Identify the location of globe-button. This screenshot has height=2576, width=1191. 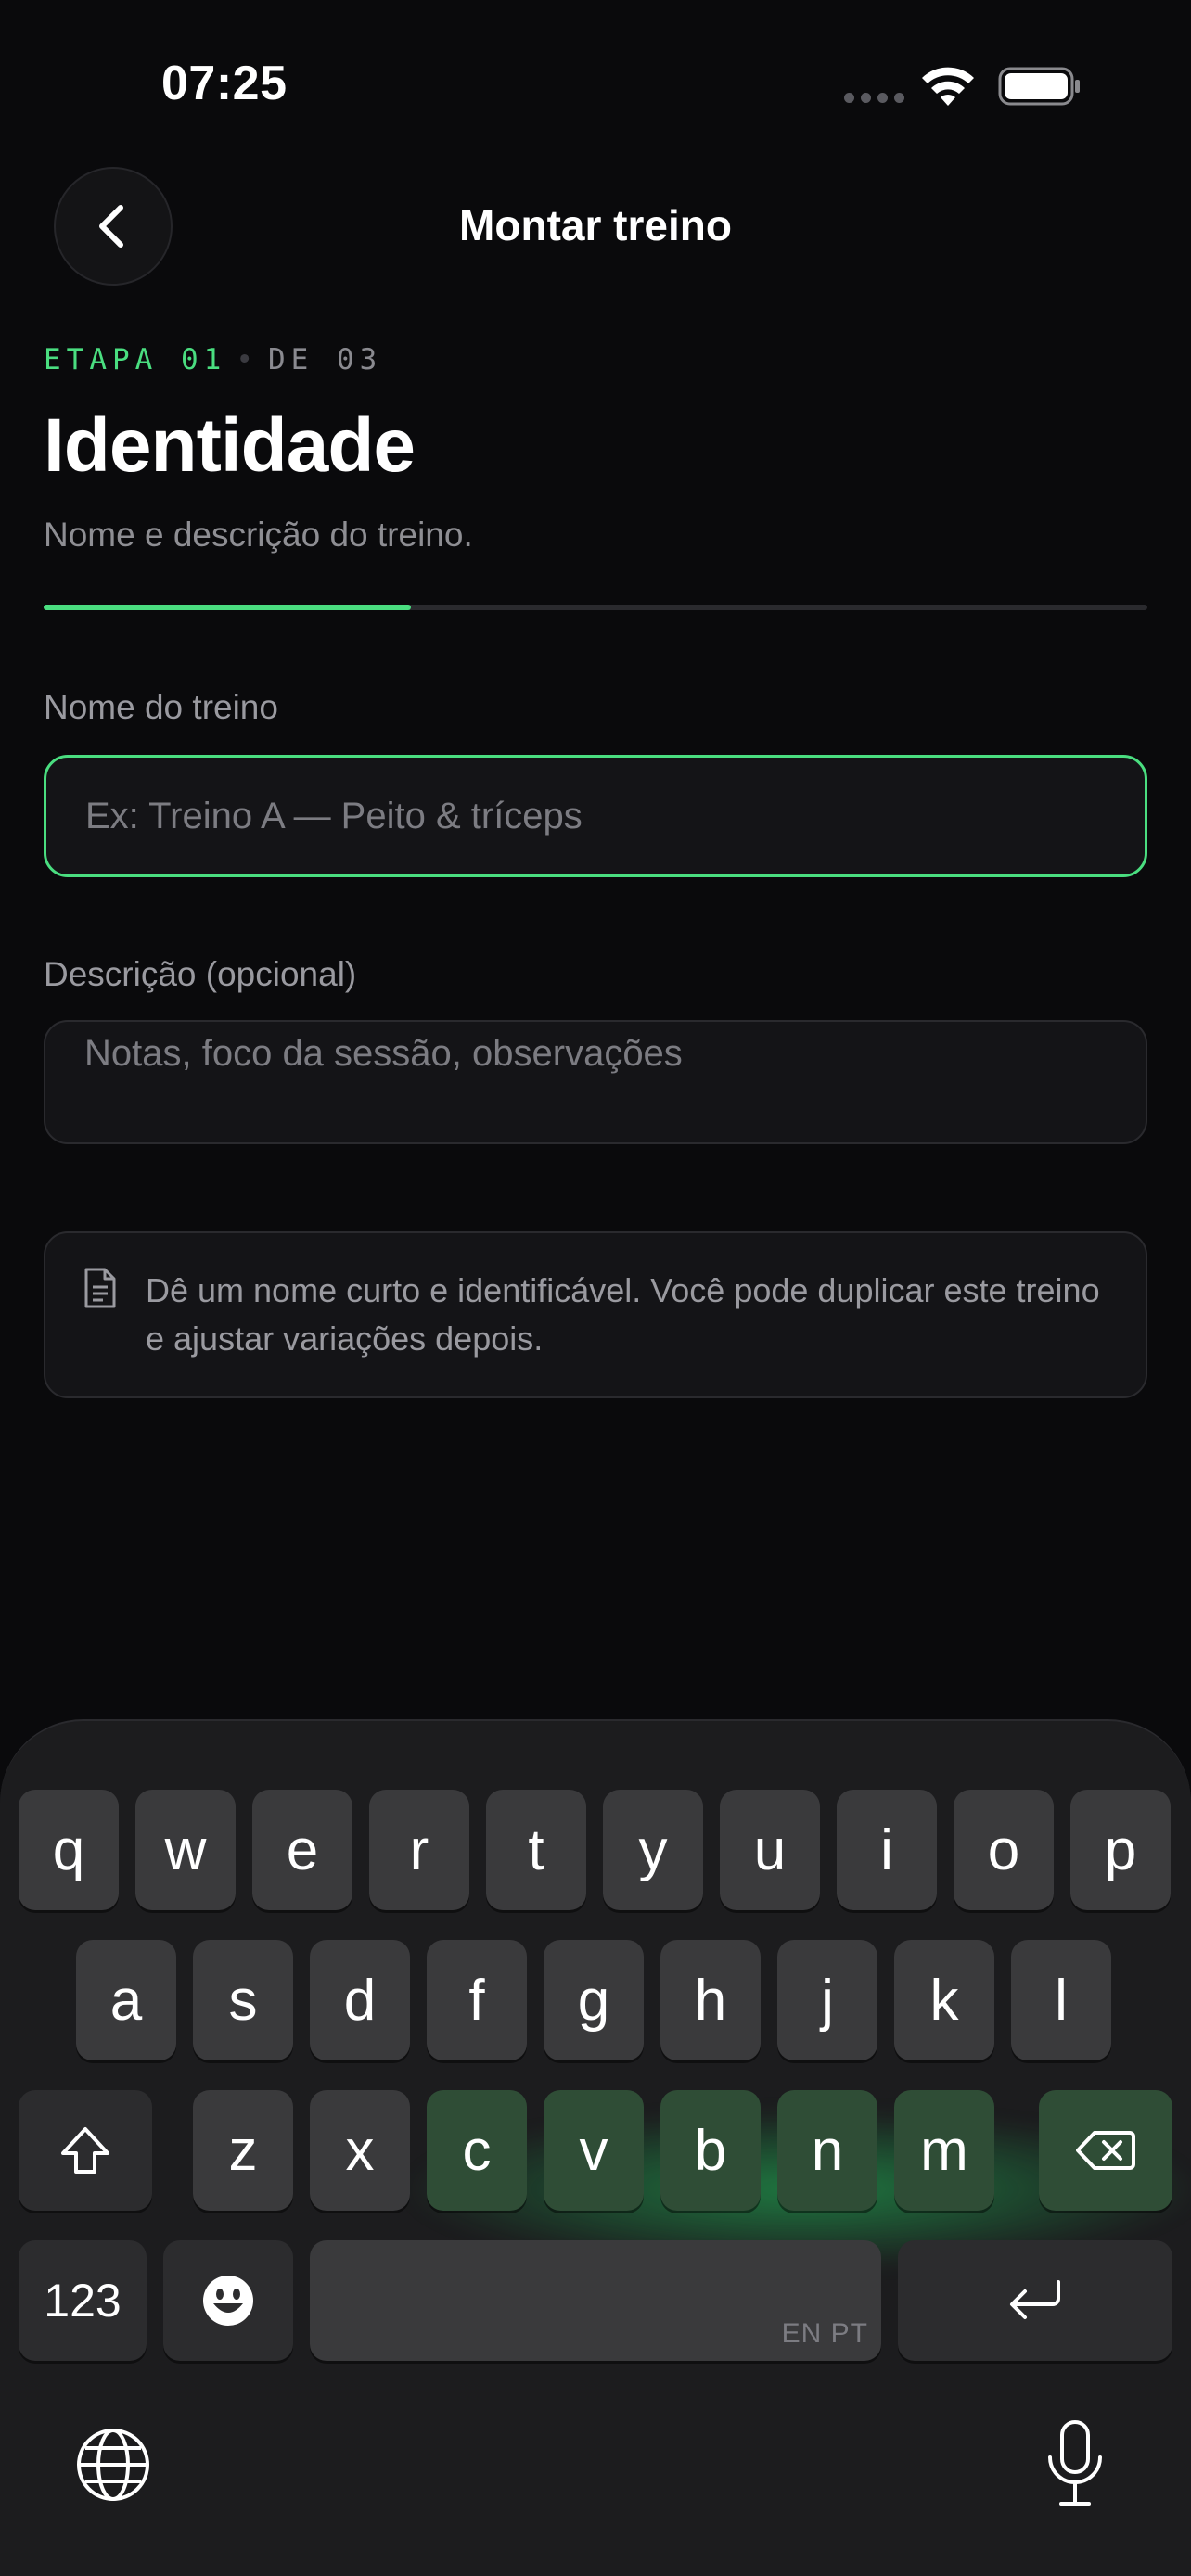
(113, 2465).